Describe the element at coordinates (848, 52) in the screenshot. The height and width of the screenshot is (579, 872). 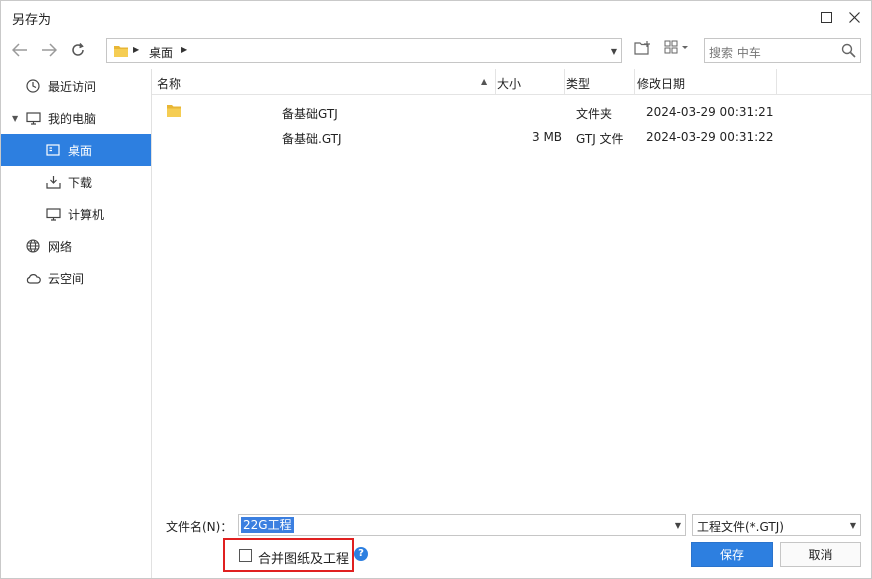
I see `search-icon` at that location.